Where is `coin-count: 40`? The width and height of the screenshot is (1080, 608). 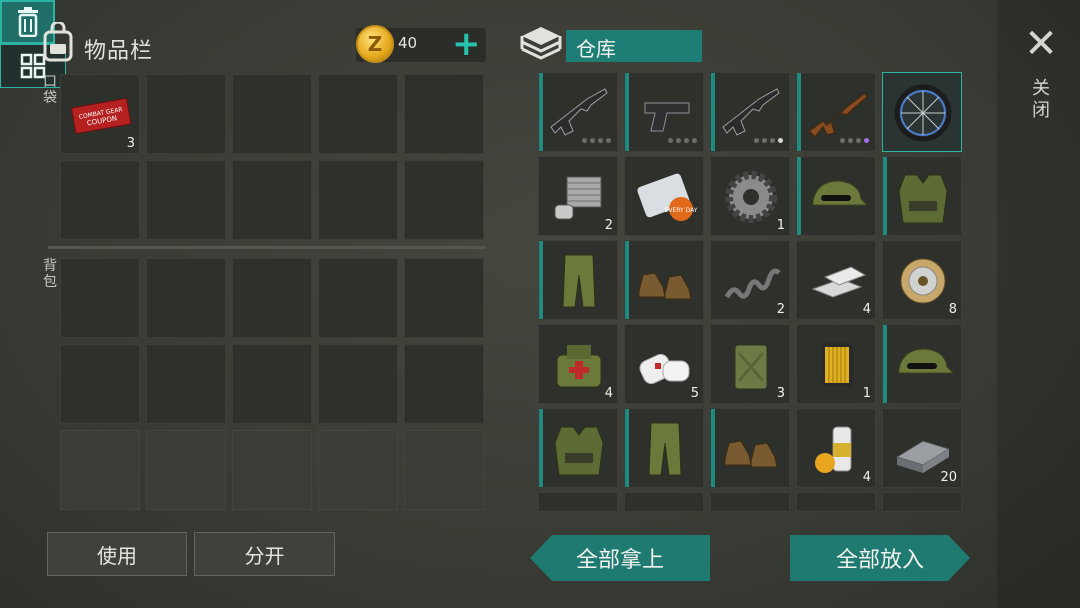
coin-count: 40 is located at coordinates (408, 43).